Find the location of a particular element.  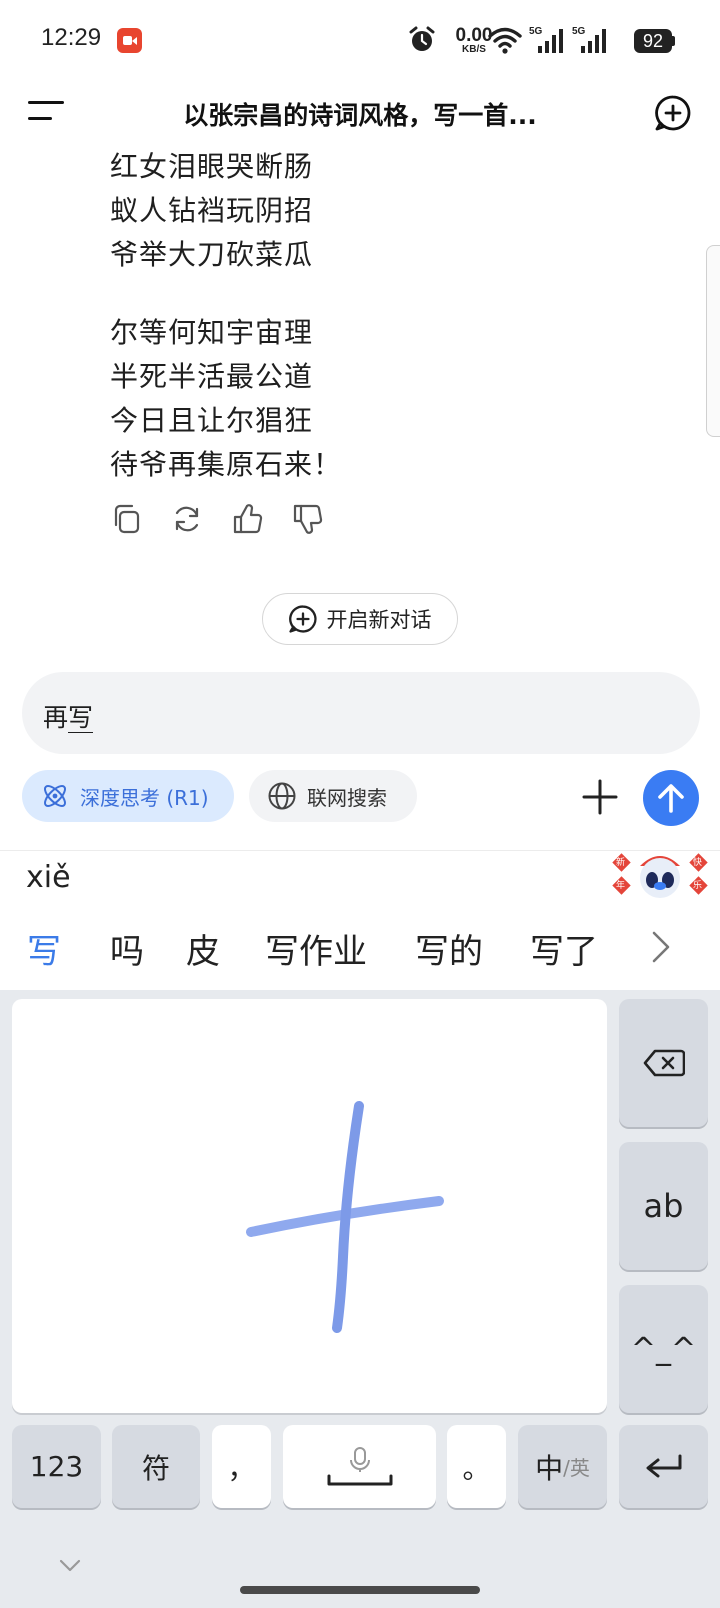

globe-icon is located at coordinates (282, 796).